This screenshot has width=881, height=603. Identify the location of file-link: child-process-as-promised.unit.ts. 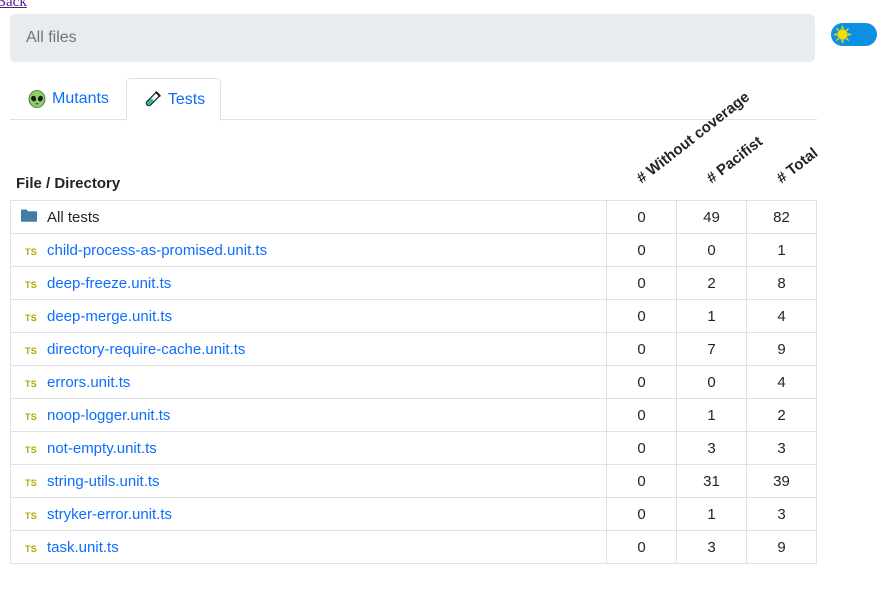
(157, 250).